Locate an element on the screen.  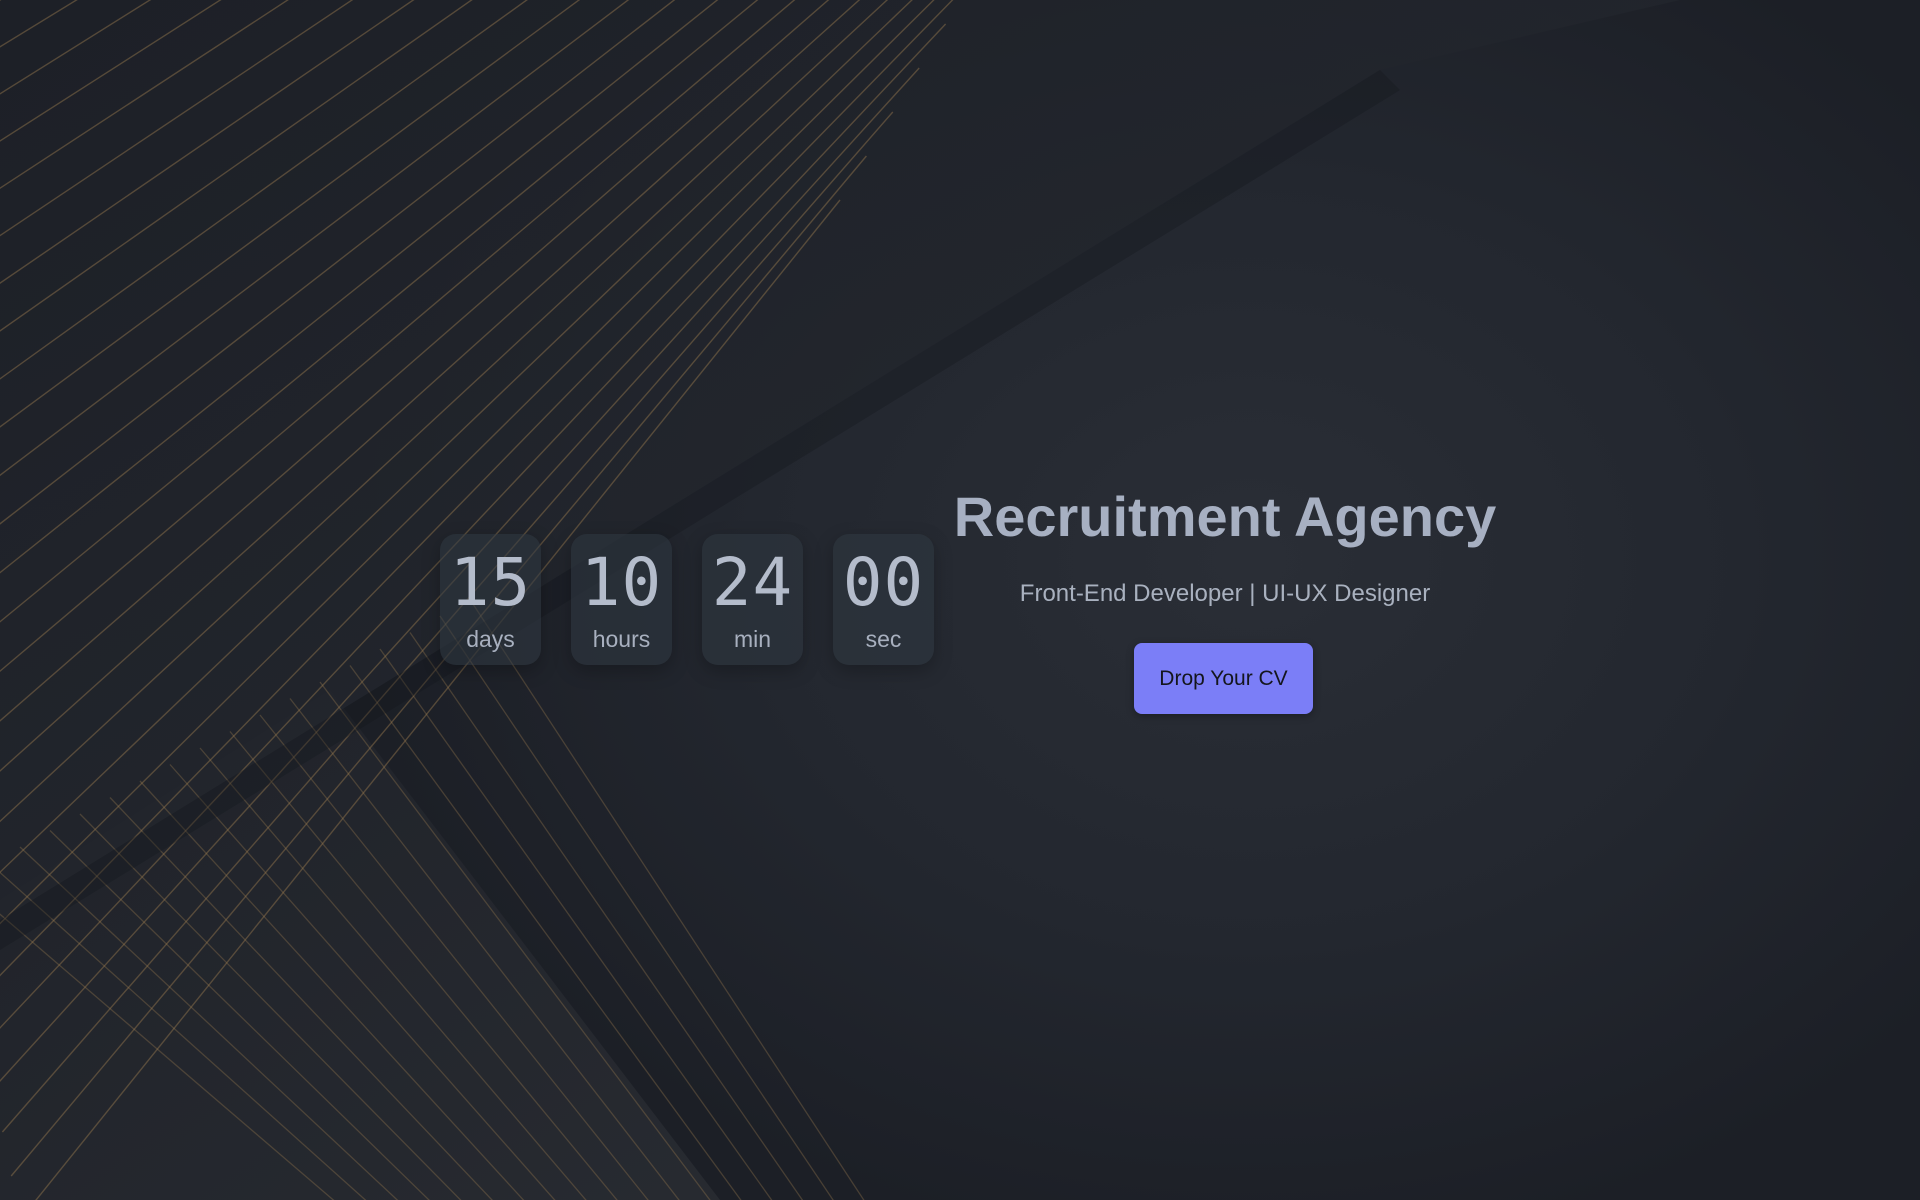
page-subtitle: Front-End Developer | UI-UX Designer is located at coordinates (1225, 593).